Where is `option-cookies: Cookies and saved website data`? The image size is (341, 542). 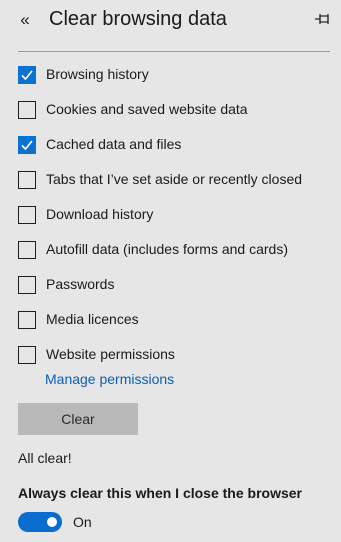 option-cookies: Cookies and saved website data is located at coordinates (175, 118).